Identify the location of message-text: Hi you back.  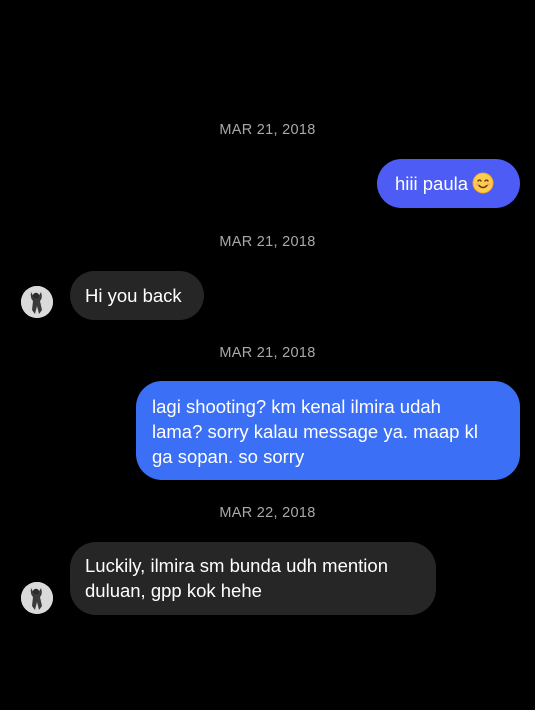
(133, 295).